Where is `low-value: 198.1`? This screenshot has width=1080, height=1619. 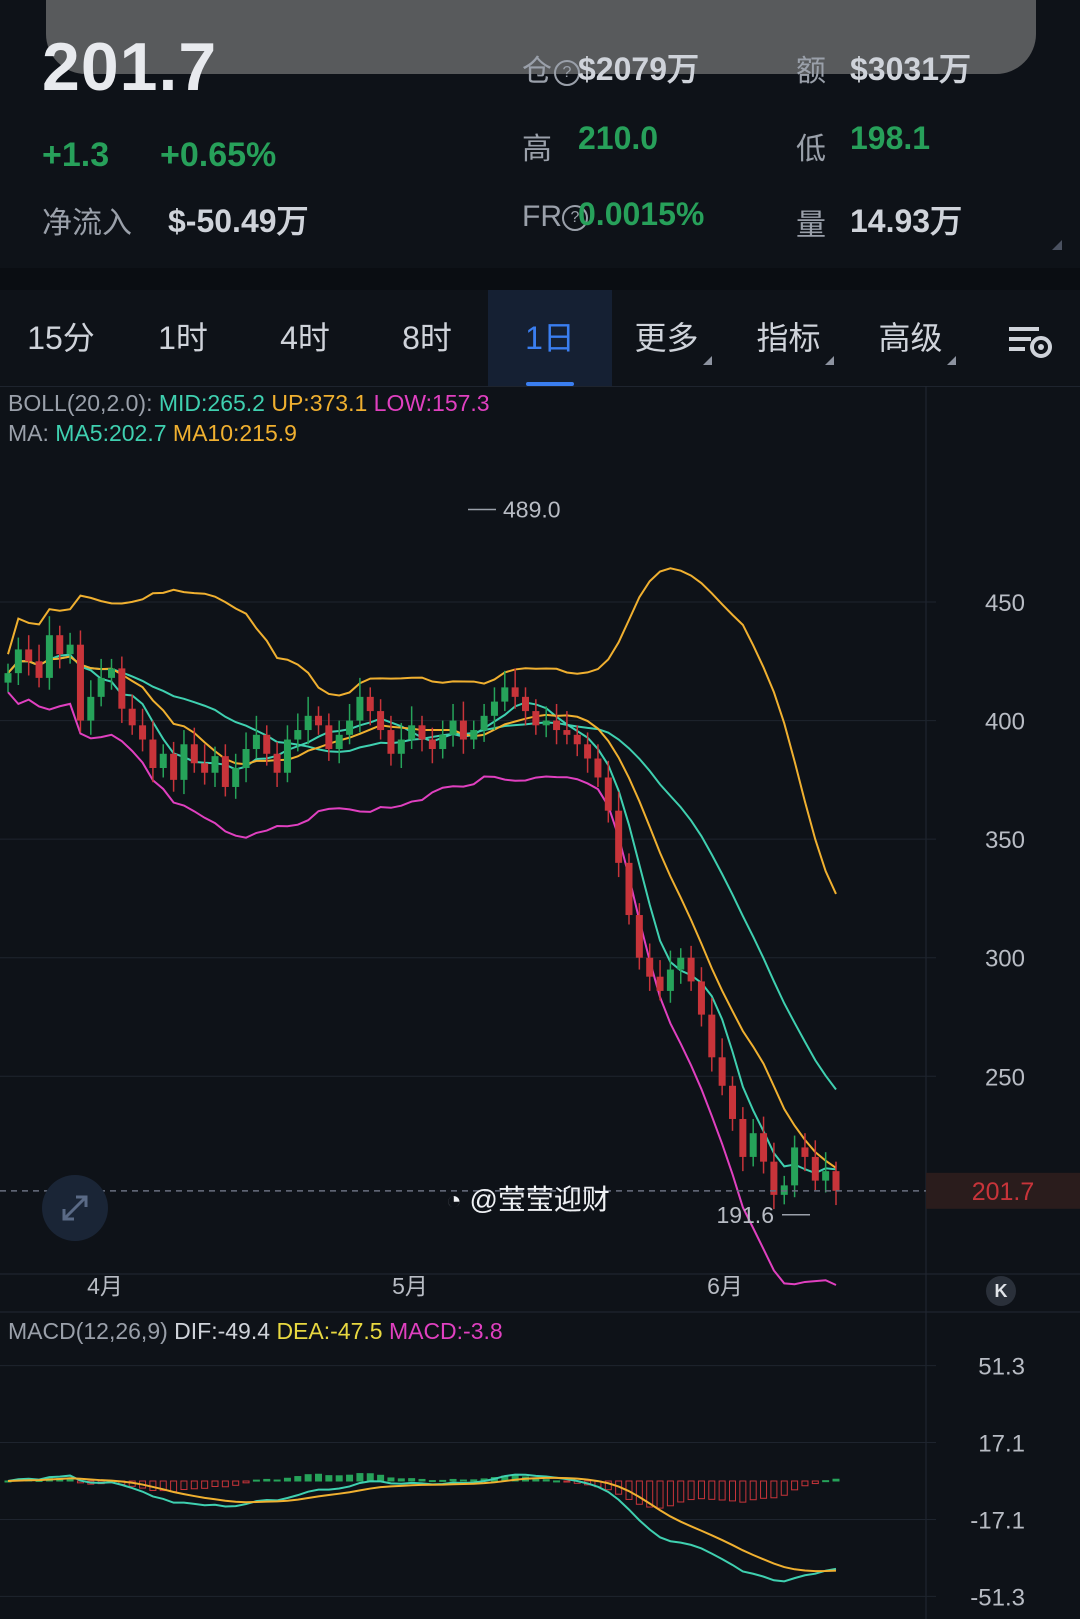
low-value: 198.1 is located at coordinates (890, 138).